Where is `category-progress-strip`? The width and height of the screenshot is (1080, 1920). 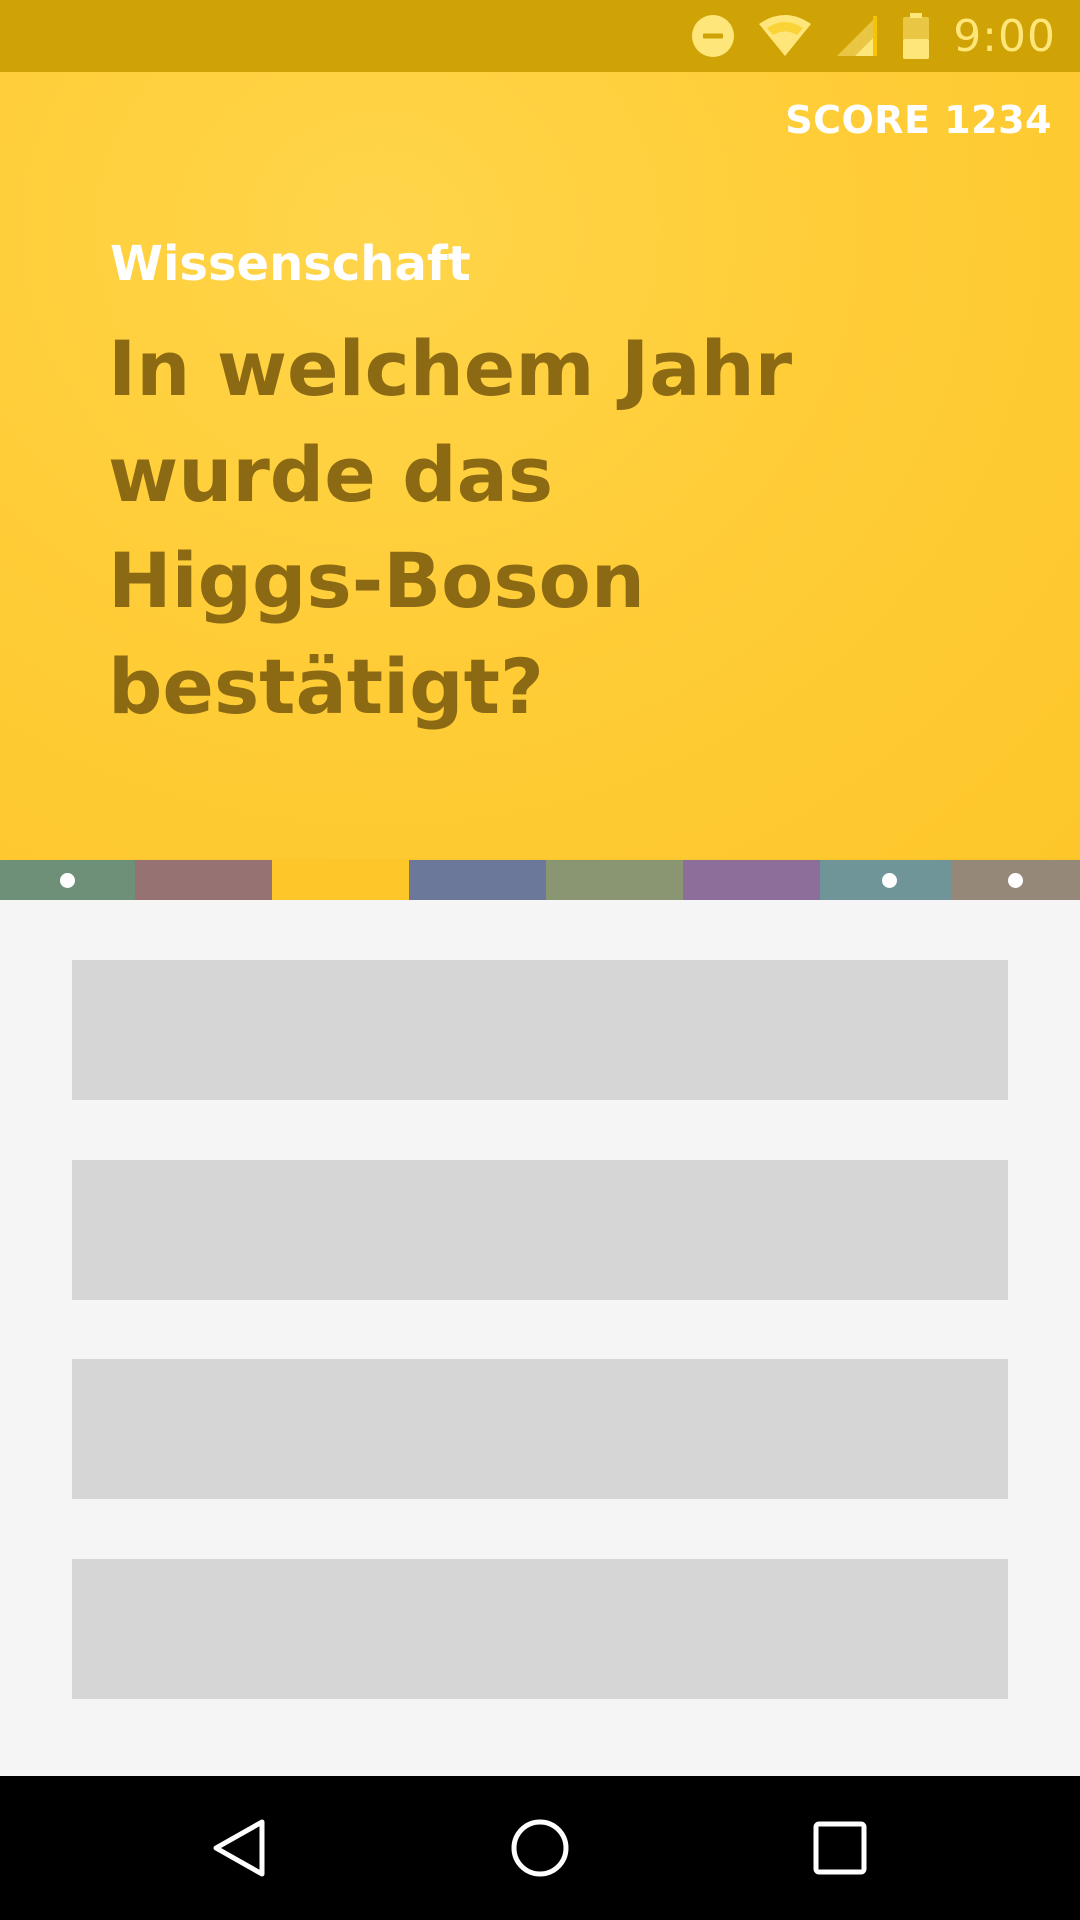 category-progress-strip is located at coordinates (540, 880).